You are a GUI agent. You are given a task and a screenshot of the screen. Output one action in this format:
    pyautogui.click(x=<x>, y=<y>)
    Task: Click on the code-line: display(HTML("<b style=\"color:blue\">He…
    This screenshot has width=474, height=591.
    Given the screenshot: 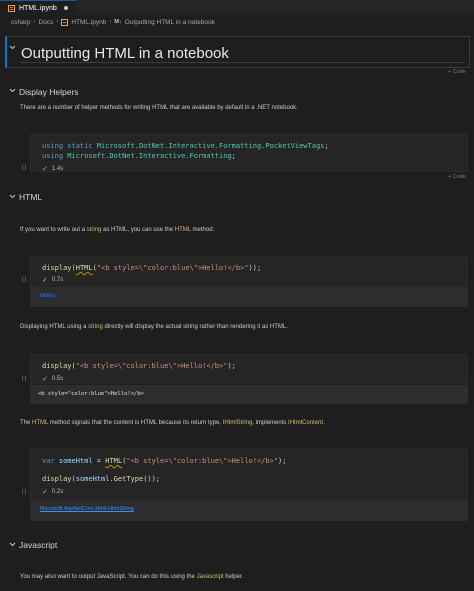 What is the action you would take?
    pyautogui.click(x=152, y=268)
    